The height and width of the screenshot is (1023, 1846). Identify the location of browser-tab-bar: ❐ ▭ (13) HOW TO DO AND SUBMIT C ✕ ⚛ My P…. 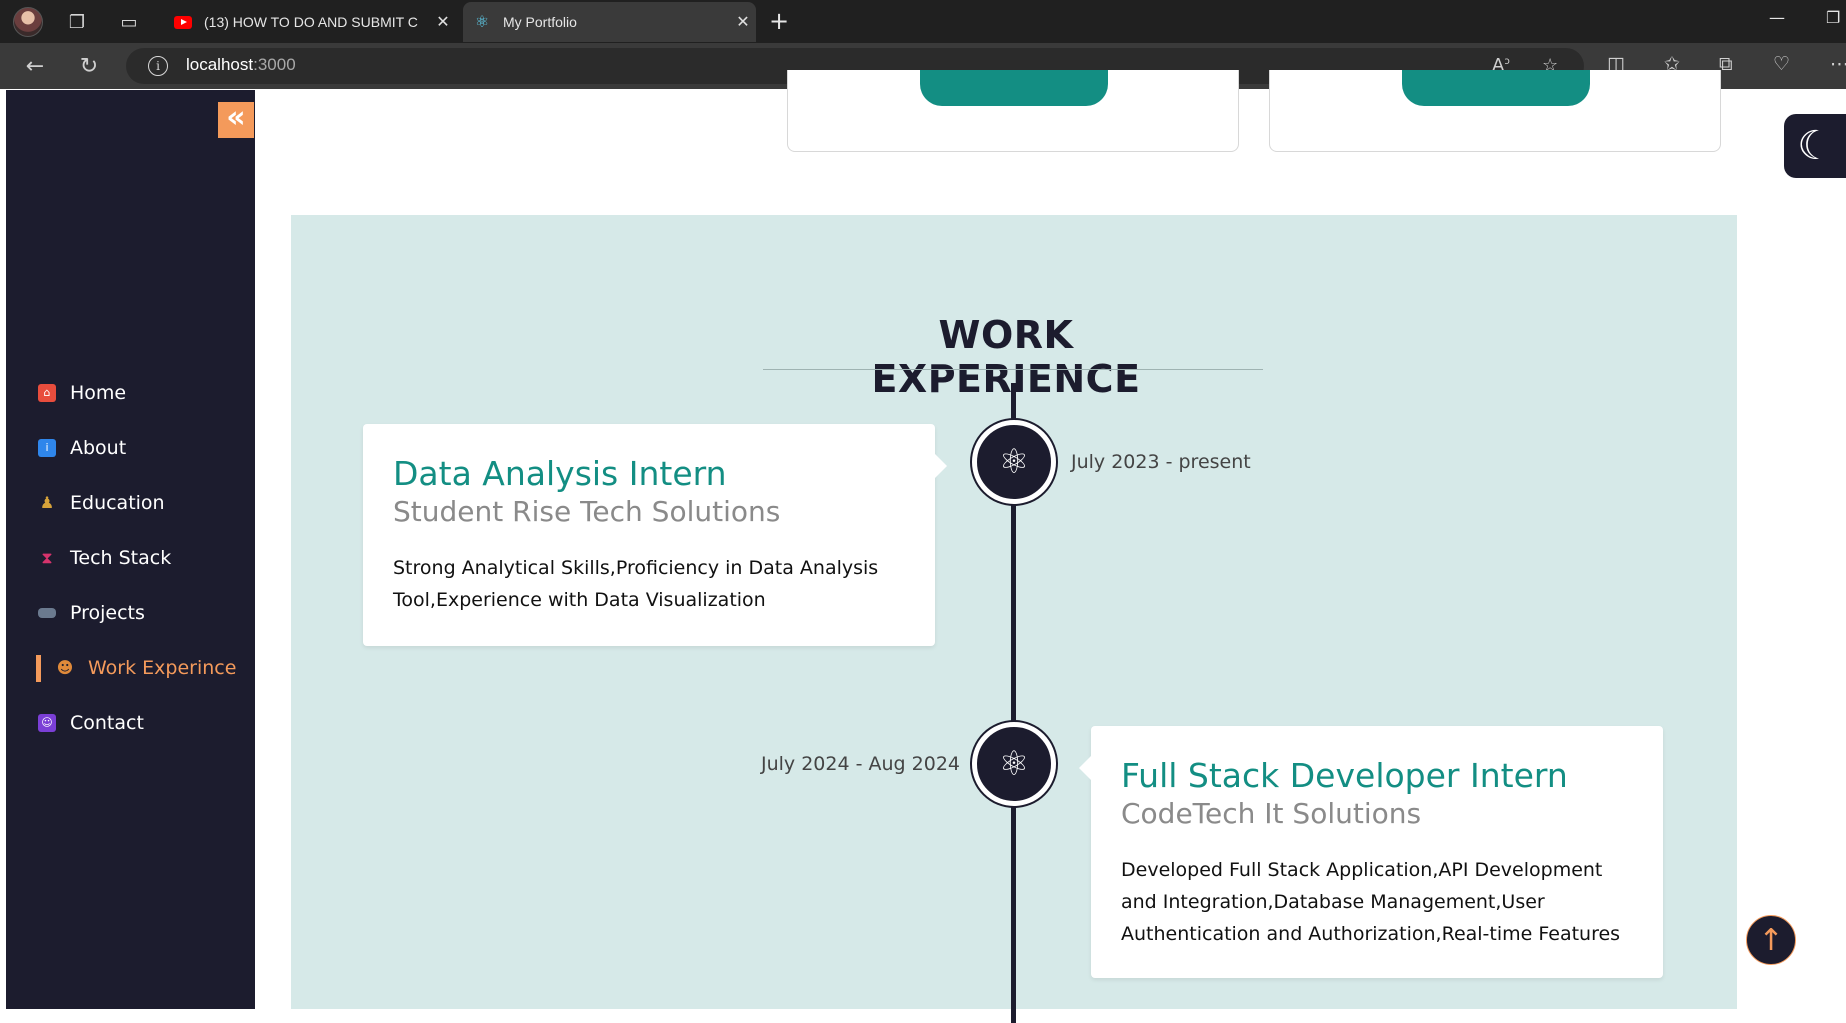
(923, 21).